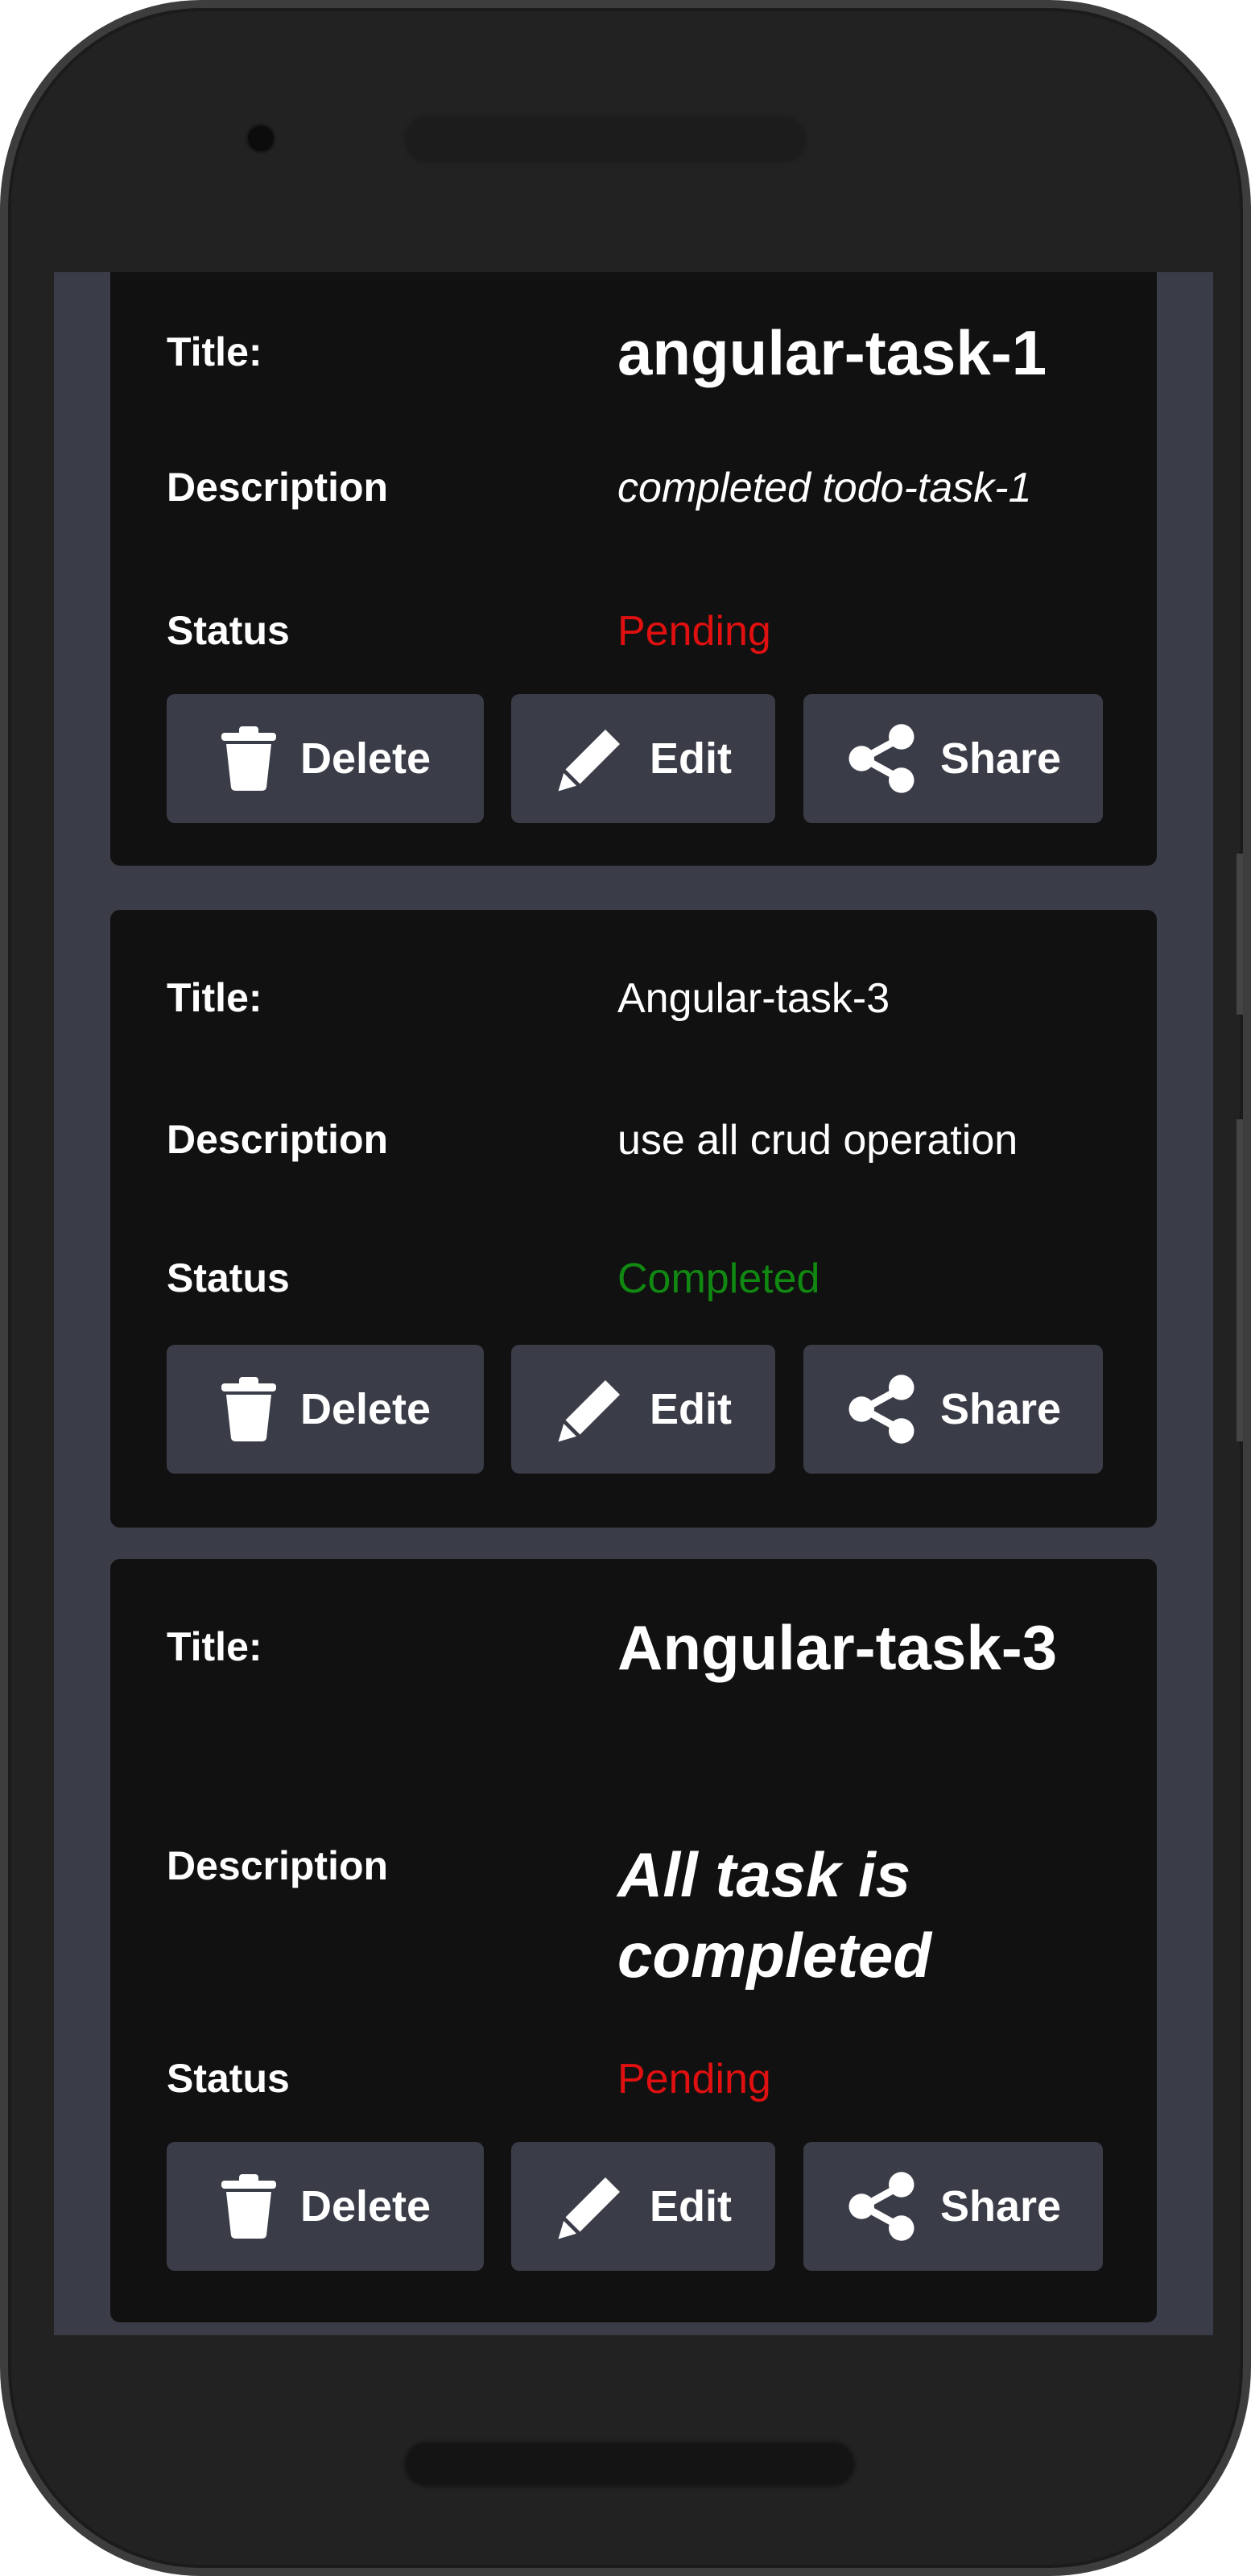  I want to click on front-camera, so click(261, 138).